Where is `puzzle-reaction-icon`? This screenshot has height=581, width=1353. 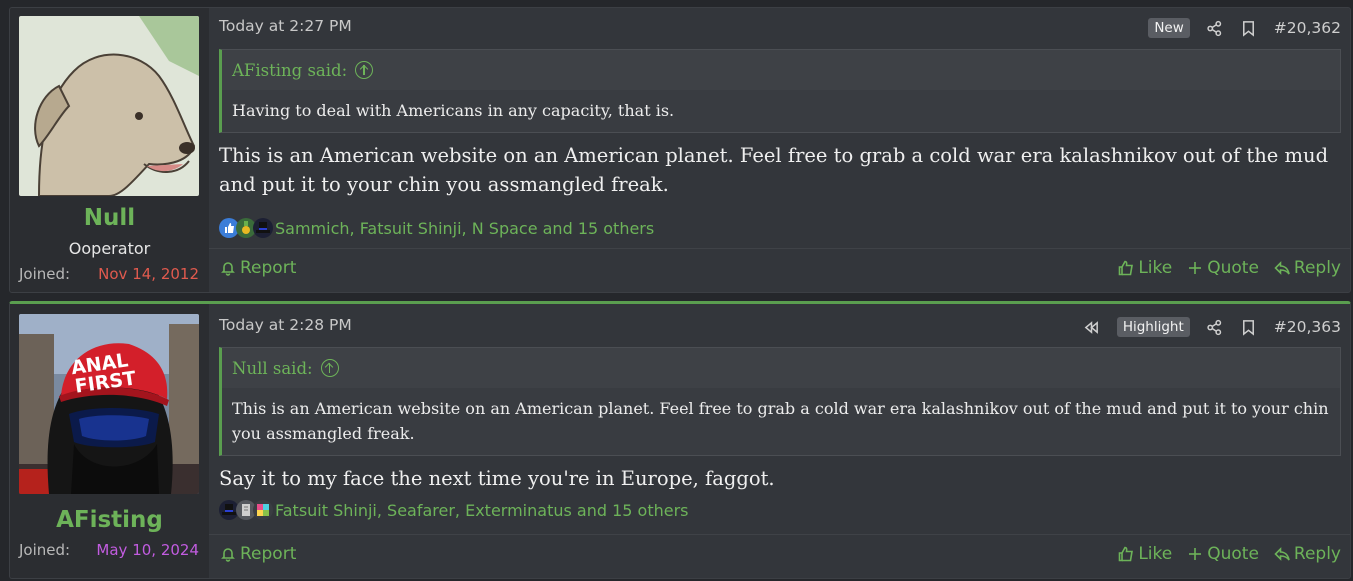 puzzle-reaction-icon is located at coordinates (263, 510).